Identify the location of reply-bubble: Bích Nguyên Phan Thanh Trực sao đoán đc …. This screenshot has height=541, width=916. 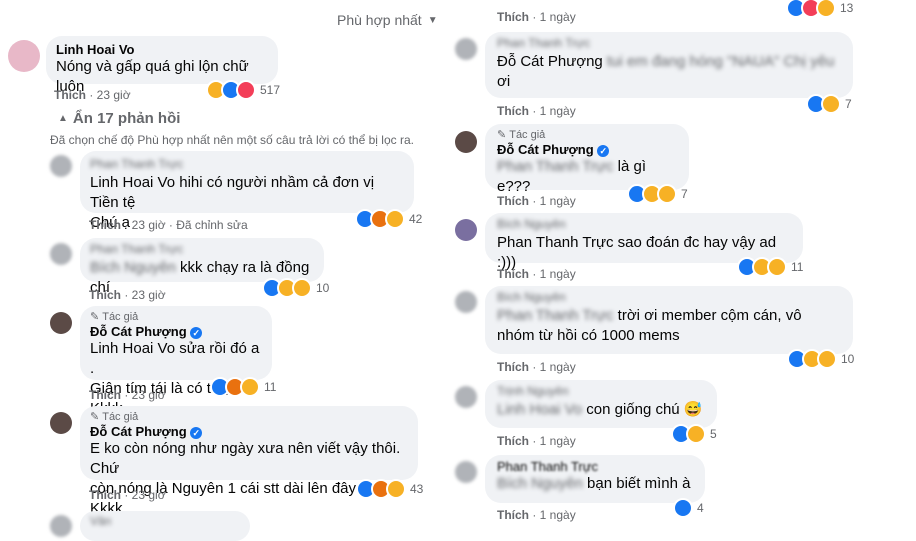
(644, 242).